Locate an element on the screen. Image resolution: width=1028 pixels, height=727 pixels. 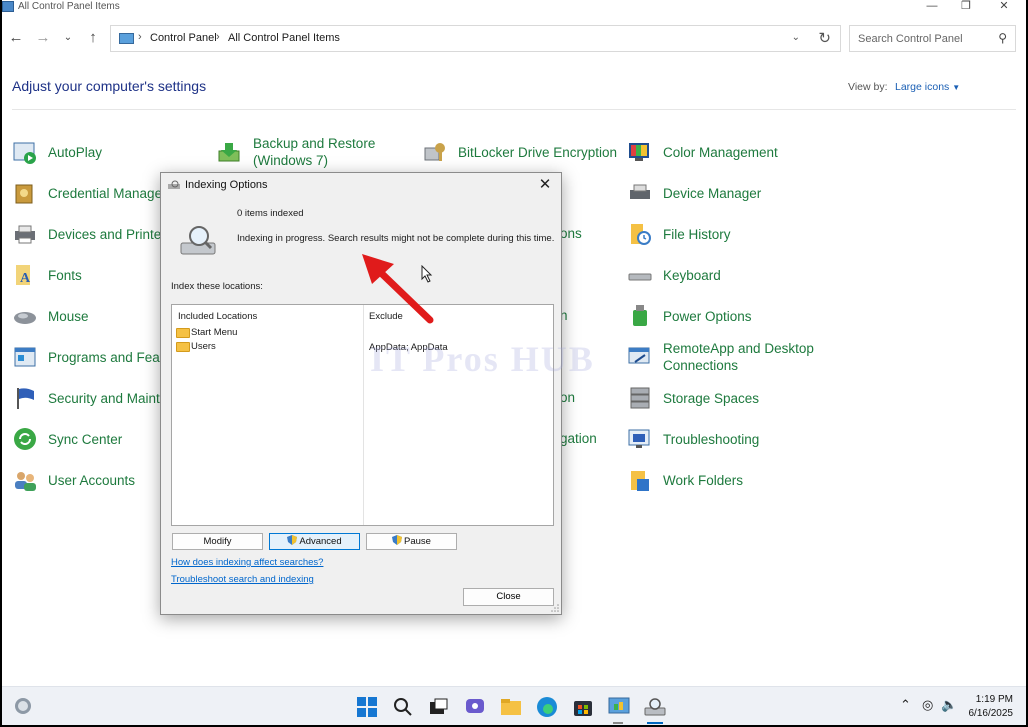
refresh-icon: ↻ is located at coordinates (824, 38).